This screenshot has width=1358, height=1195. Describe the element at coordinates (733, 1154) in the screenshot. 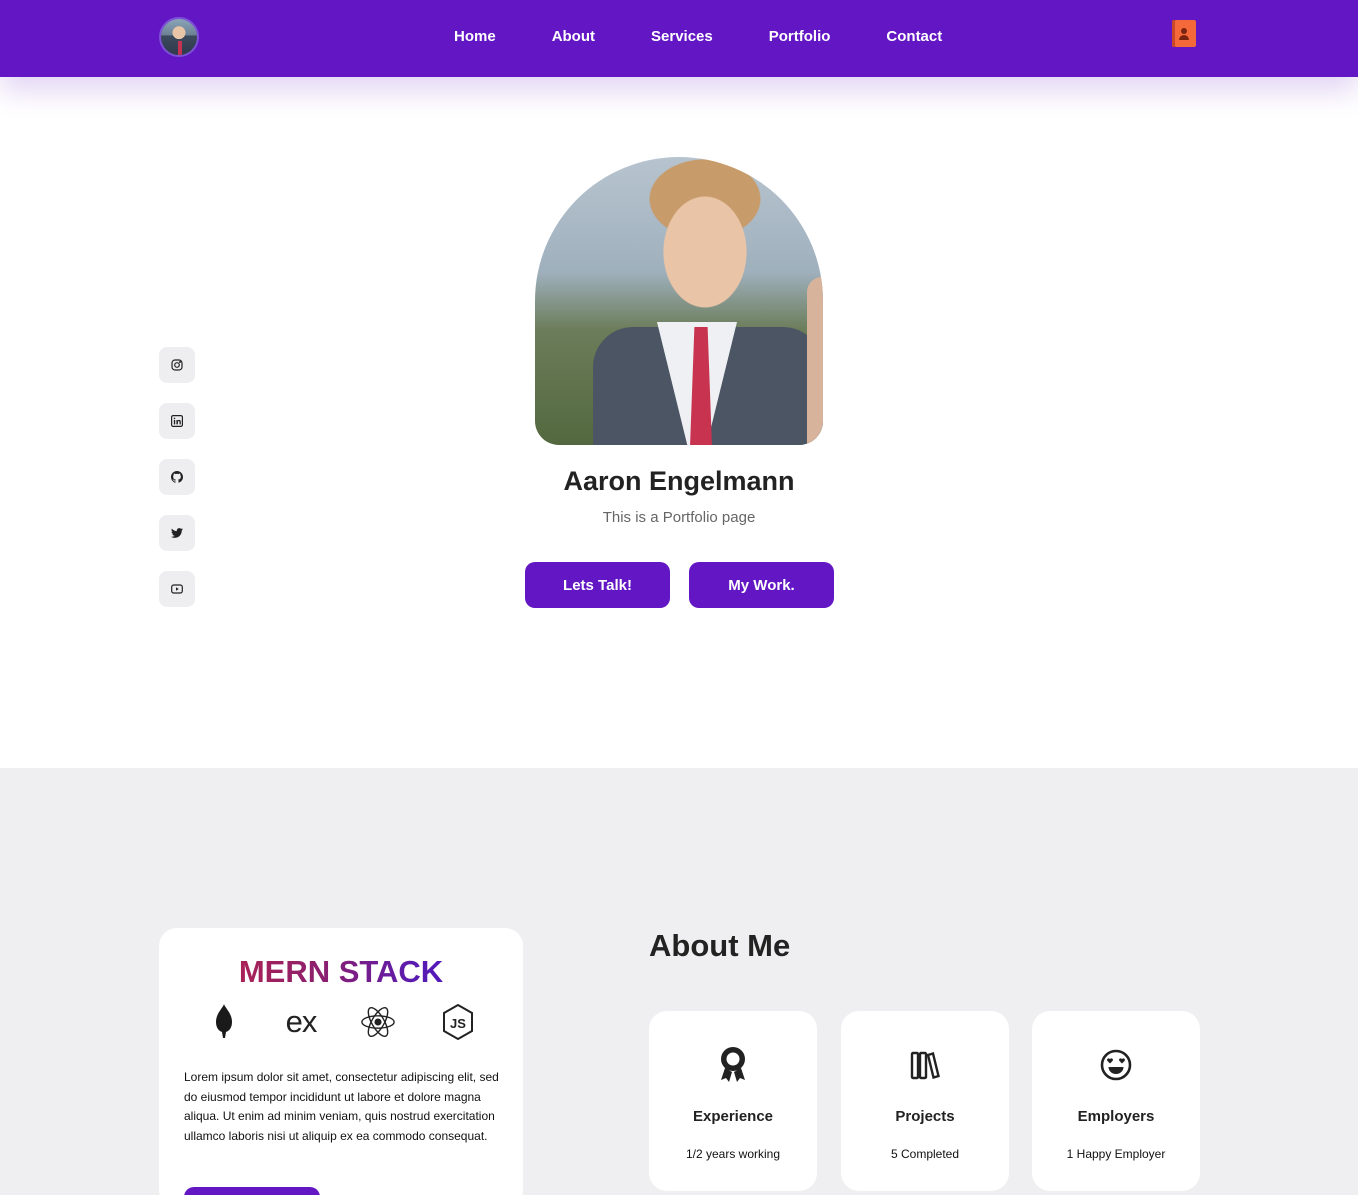

I see `experience-value: 1/2 years working` at that location.